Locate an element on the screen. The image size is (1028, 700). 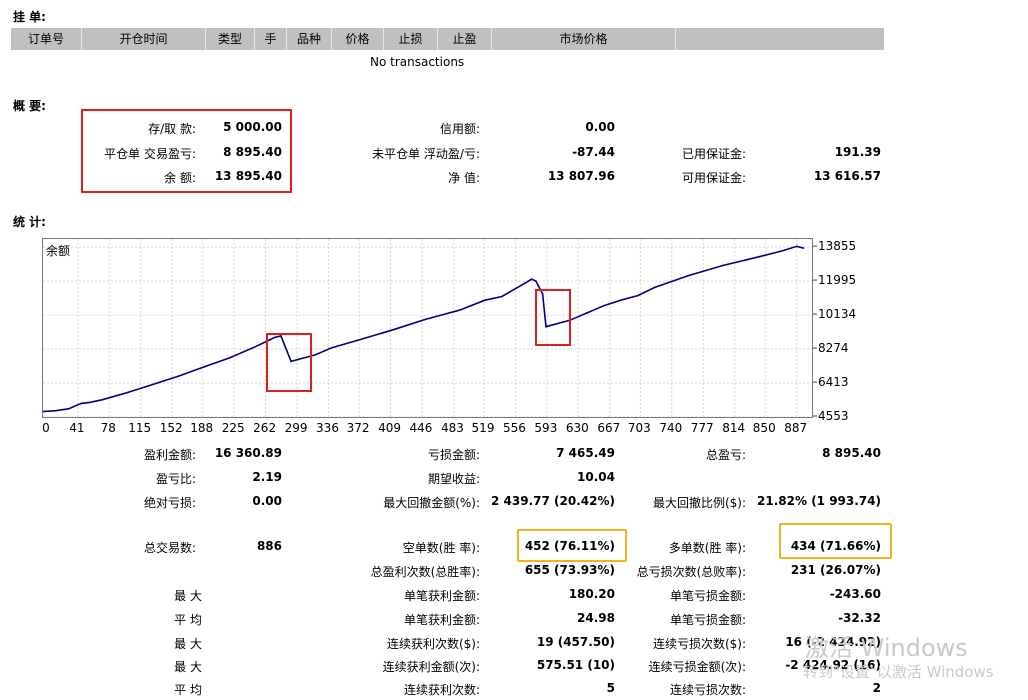
x-tick-label-6: 225 is located at coordinates (233, 428).